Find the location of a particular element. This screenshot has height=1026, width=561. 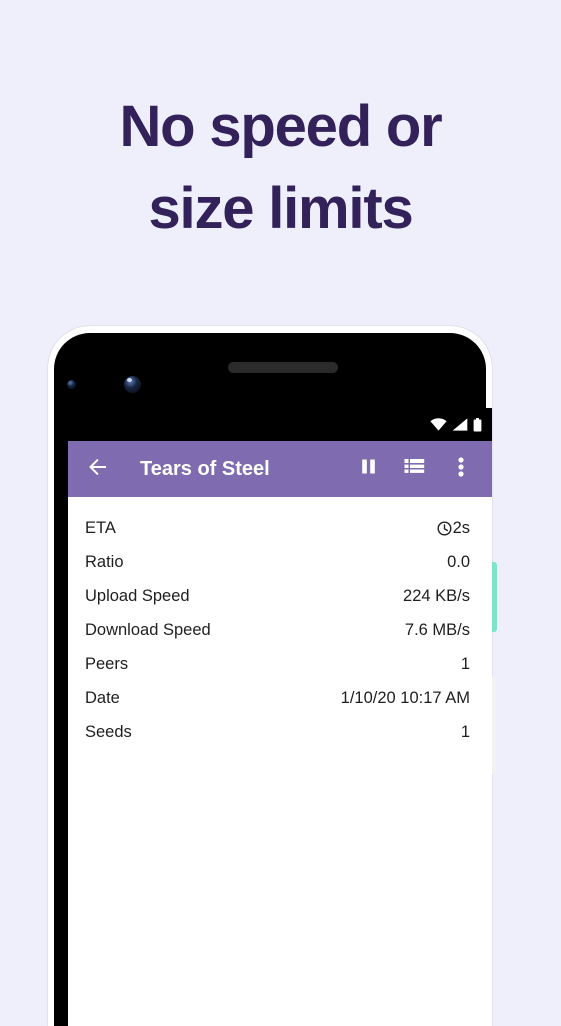

front-camera-secondary-icon is located at coordinates (71, 384).